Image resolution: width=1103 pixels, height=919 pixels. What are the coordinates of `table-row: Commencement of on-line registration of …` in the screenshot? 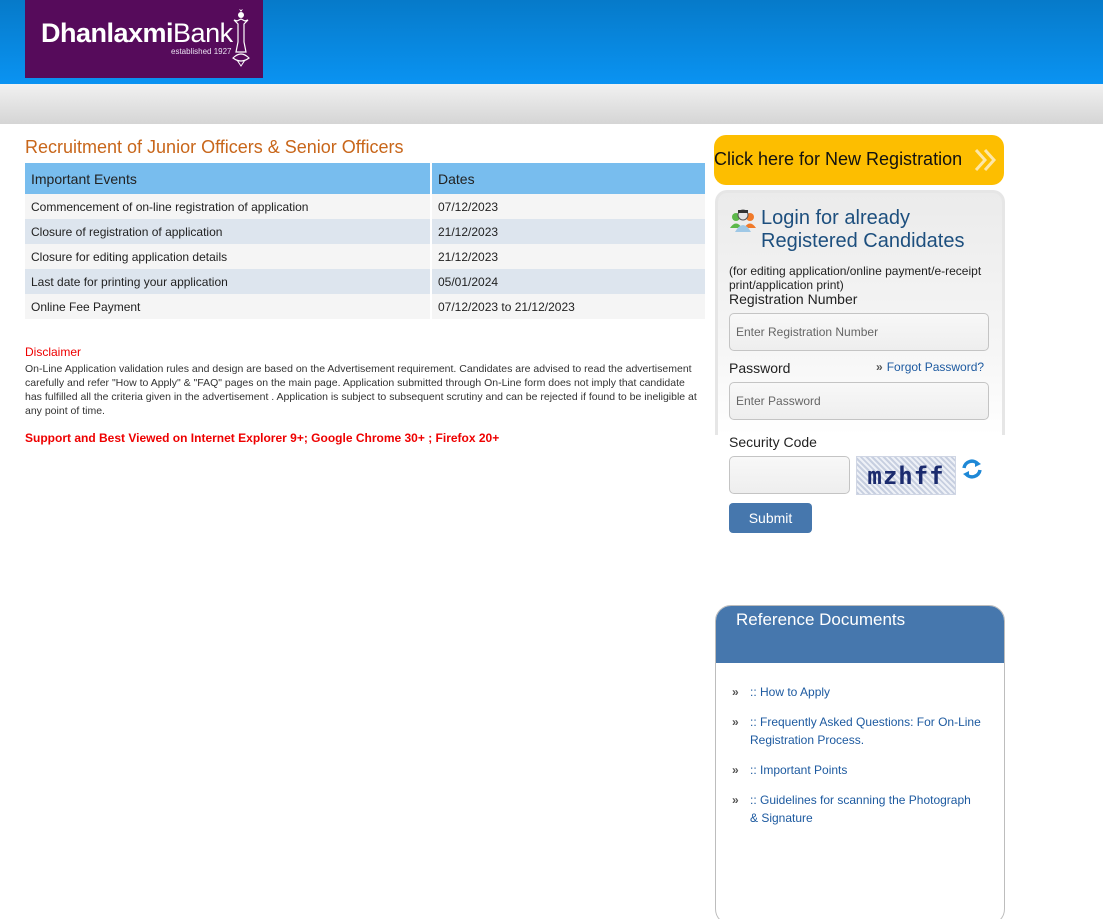 It's located at (365, 206).